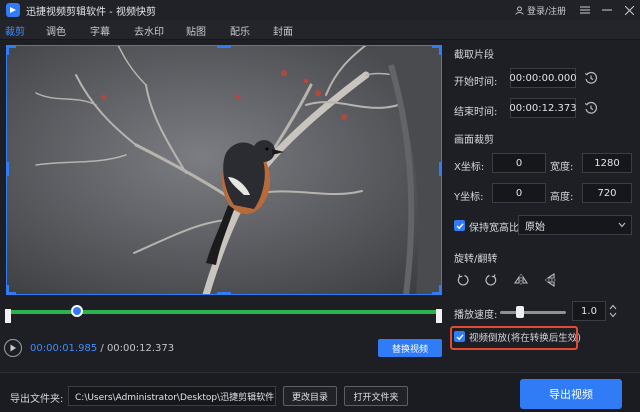 The width and height of the screenshot is (640, 412). Describe the element at coordinates (476, 259) in the screenshot. I see `rotate-section-title: 旋转/翻转` at that location.